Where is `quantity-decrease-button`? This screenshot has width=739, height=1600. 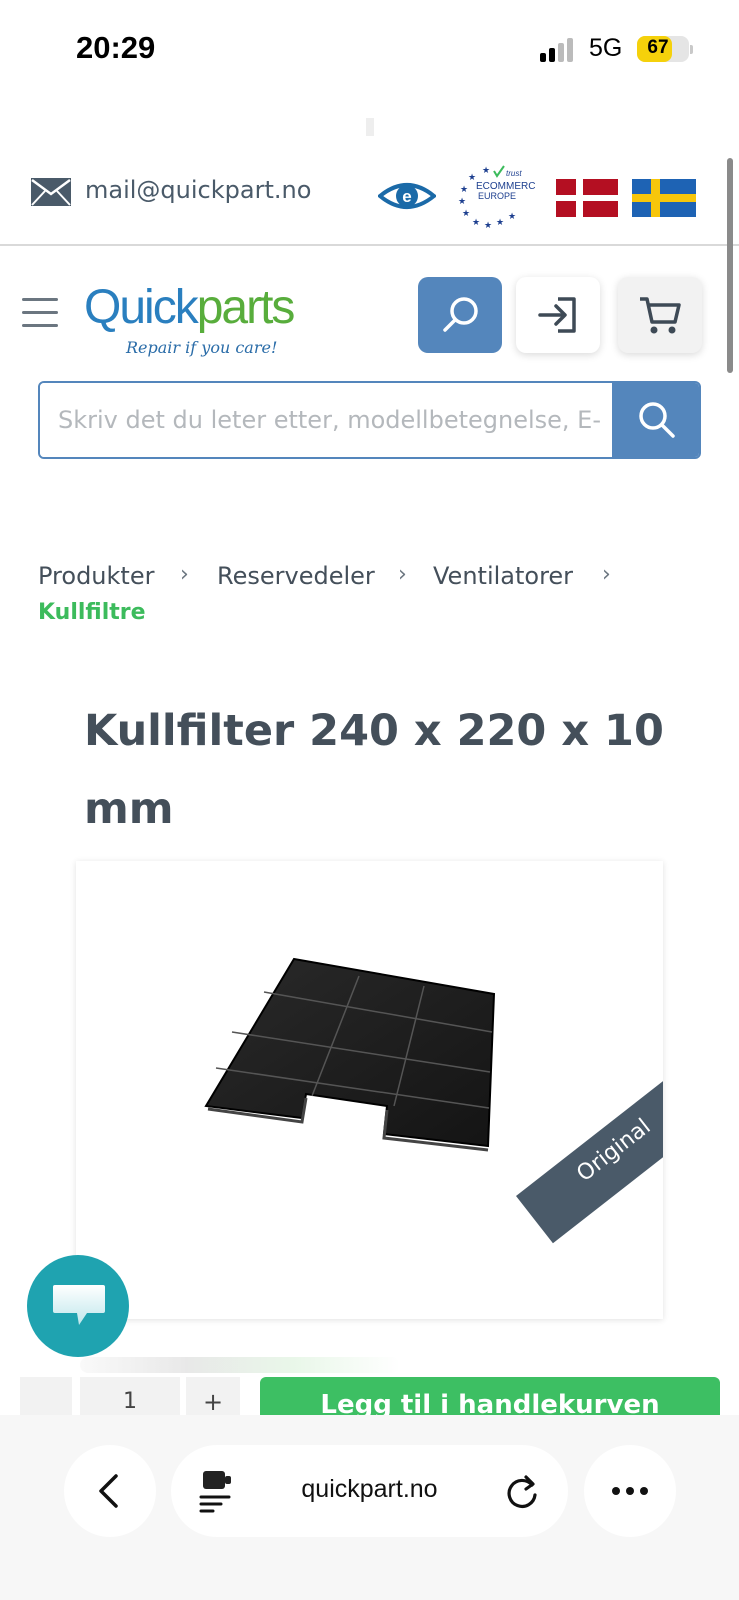 quantity-decrease-button is located at coordinates (46, 1397).